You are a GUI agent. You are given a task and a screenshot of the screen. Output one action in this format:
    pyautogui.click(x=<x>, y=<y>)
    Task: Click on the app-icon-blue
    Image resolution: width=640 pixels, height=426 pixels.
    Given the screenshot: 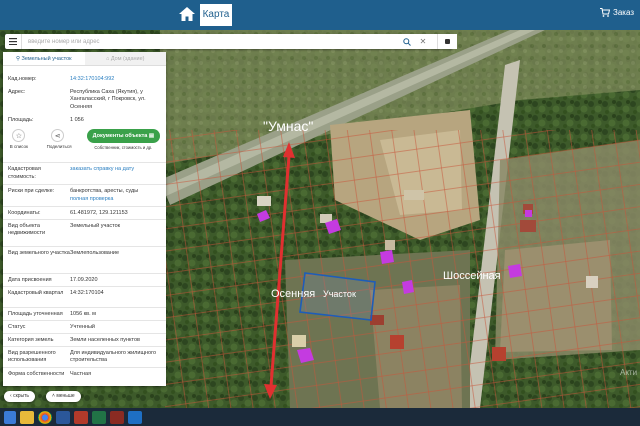 What is the action you would take?
    pyautogui.click(x=135, y=417)
    